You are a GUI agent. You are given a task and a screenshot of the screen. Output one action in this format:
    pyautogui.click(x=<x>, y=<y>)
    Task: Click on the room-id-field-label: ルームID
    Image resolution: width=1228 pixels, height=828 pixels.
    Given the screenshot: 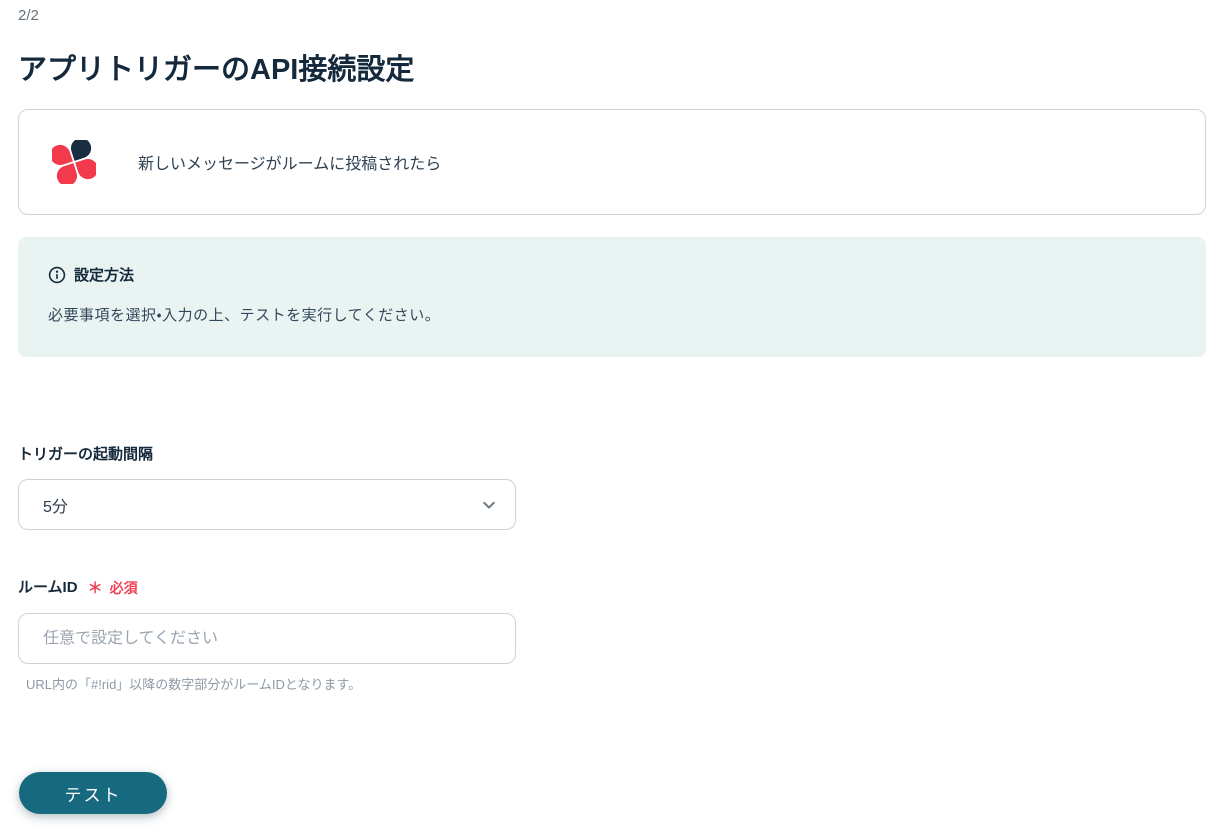 What is the action you would take?
    pyautogui.click(x=48, y=587)
    